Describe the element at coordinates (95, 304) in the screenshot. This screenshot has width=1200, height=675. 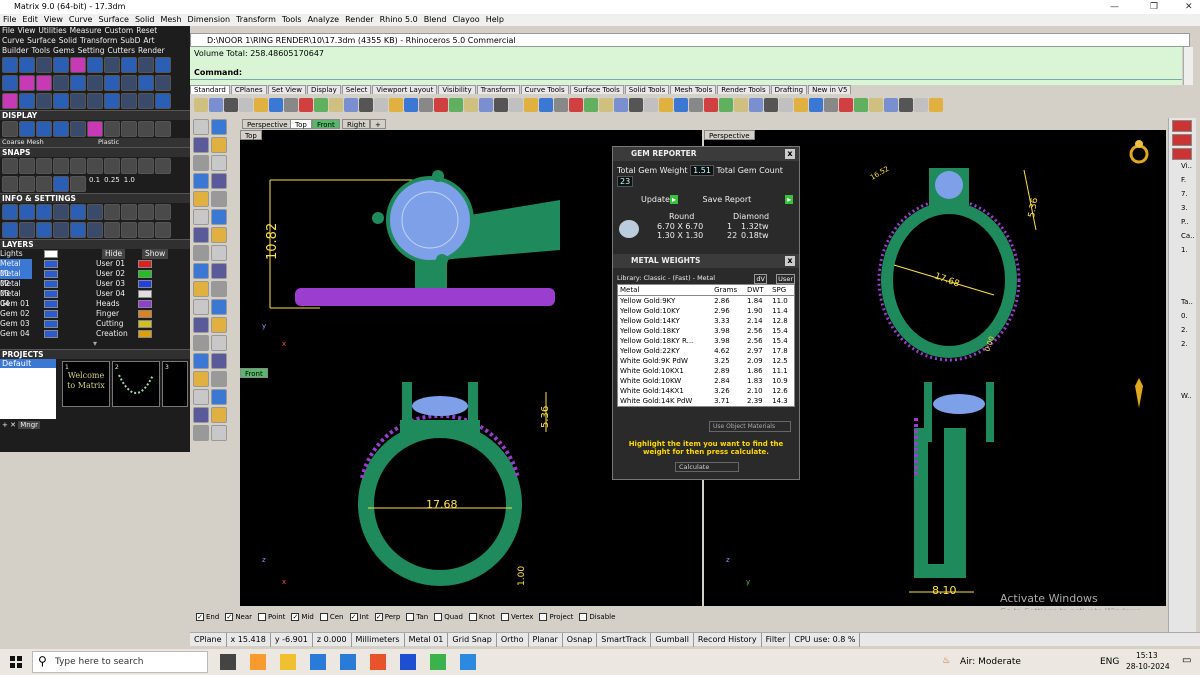
I see `layer-row: Gem 01 Heads` at that location.